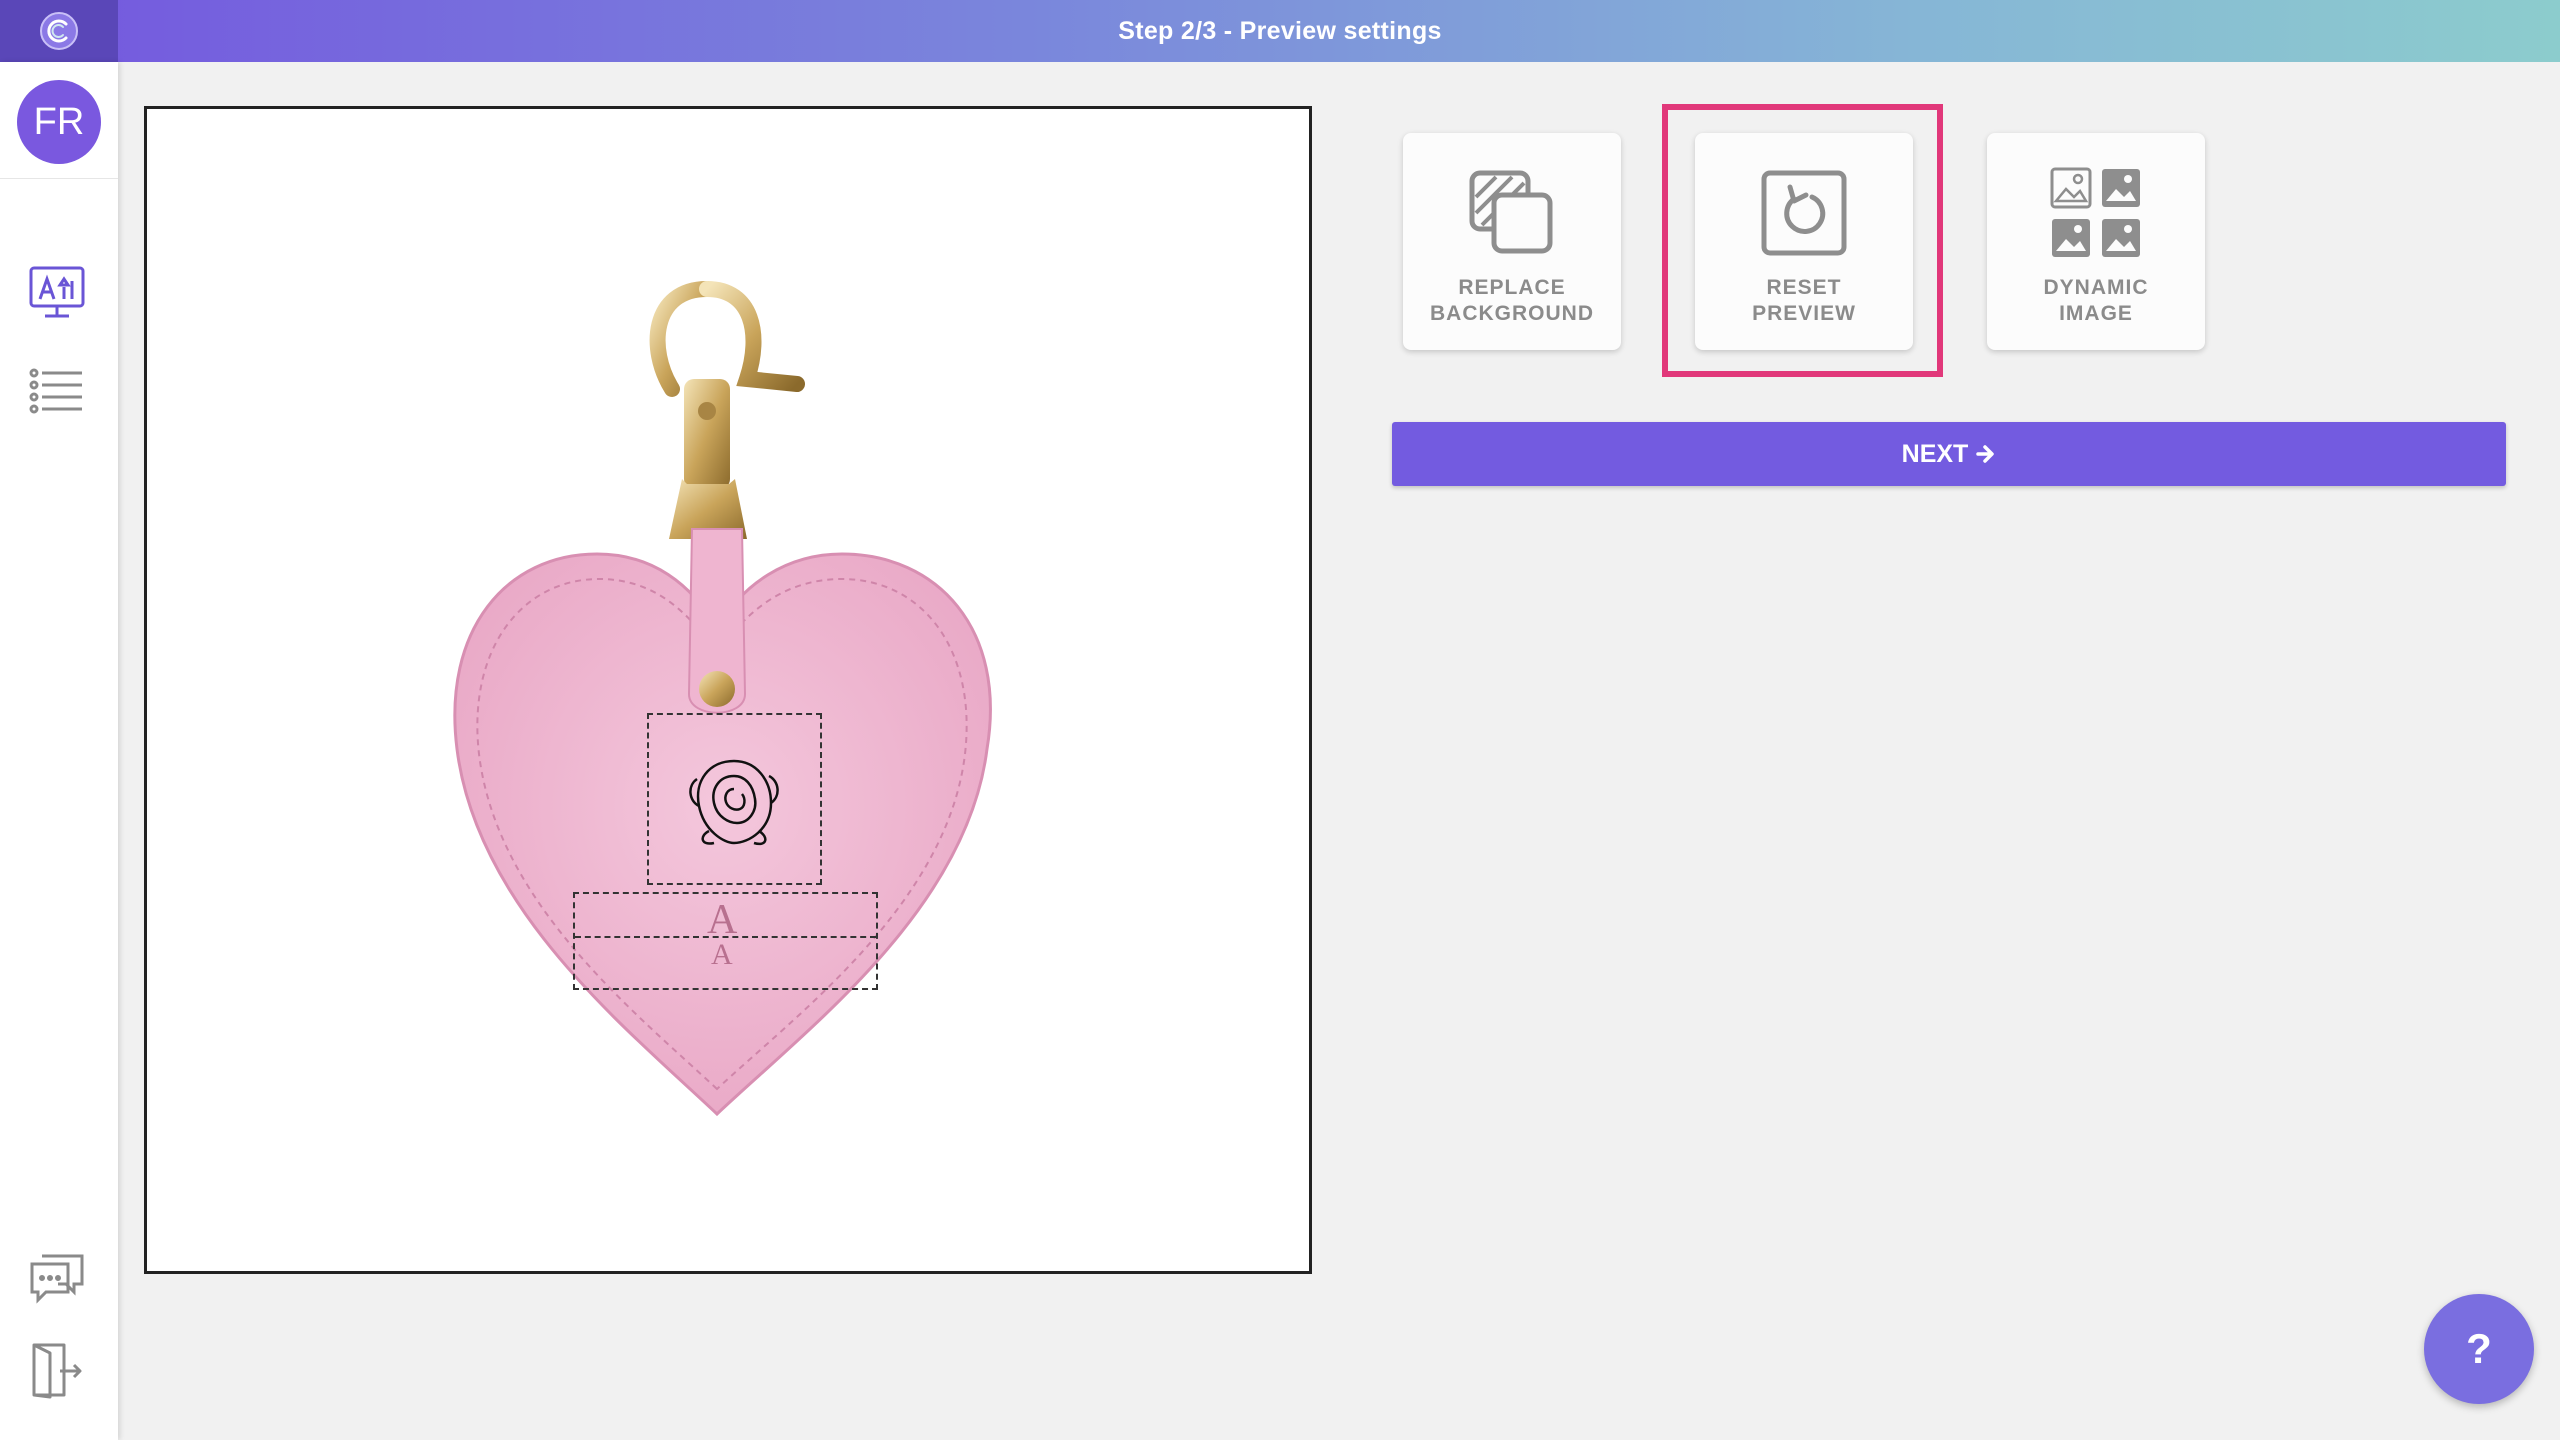 This screenshot has width=2560, height=1440. I want to click on replace-background-button: REPLACE BACKGROUND, so click(1512, 241).